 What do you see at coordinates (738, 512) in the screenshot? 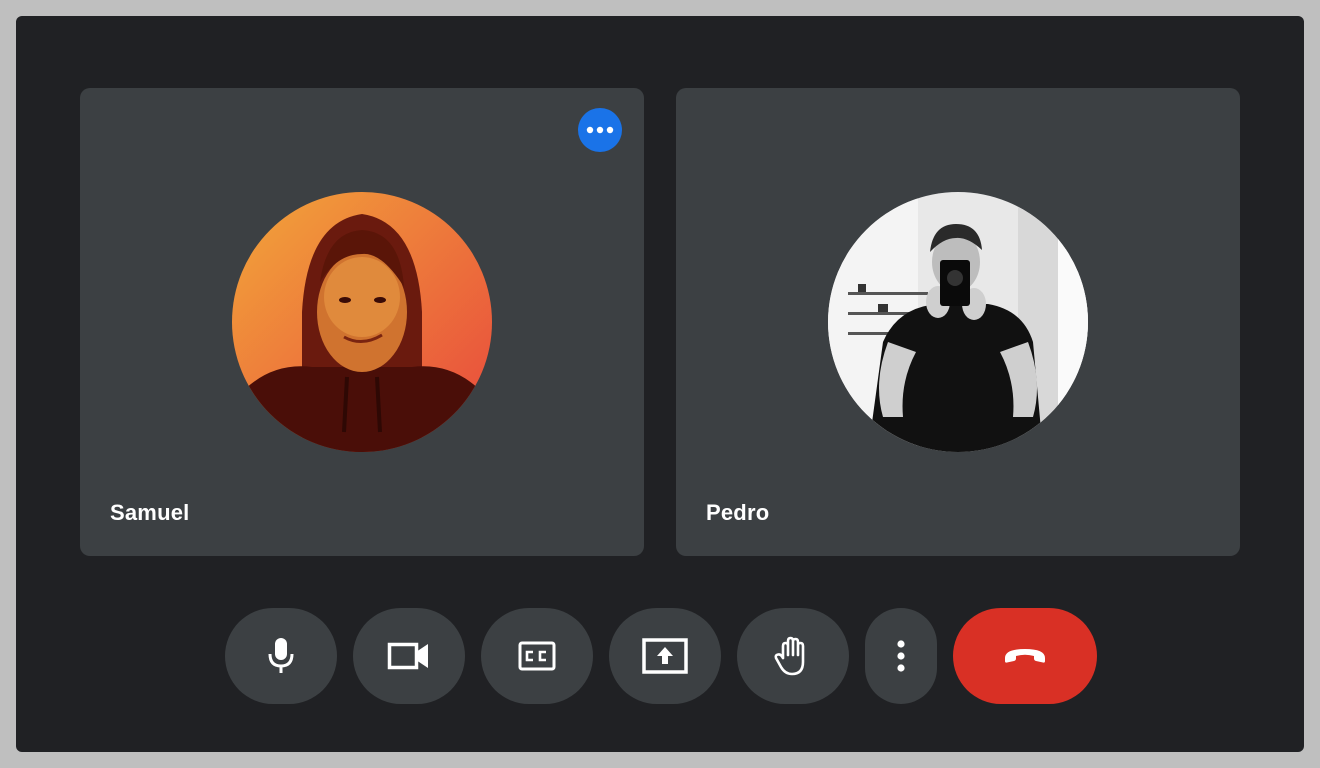
I see `participant-name: Pedro` at bounding box center [738, 512].